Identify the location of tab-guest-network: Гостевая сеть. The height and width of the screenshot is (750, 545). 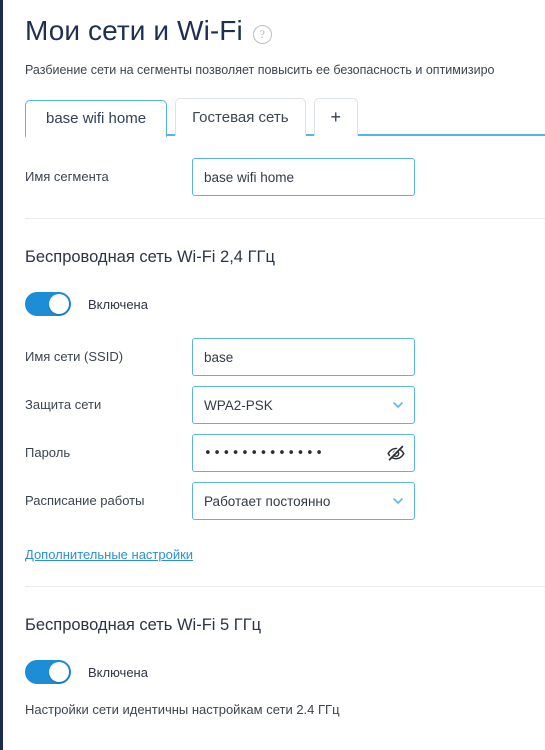
(240, 117).